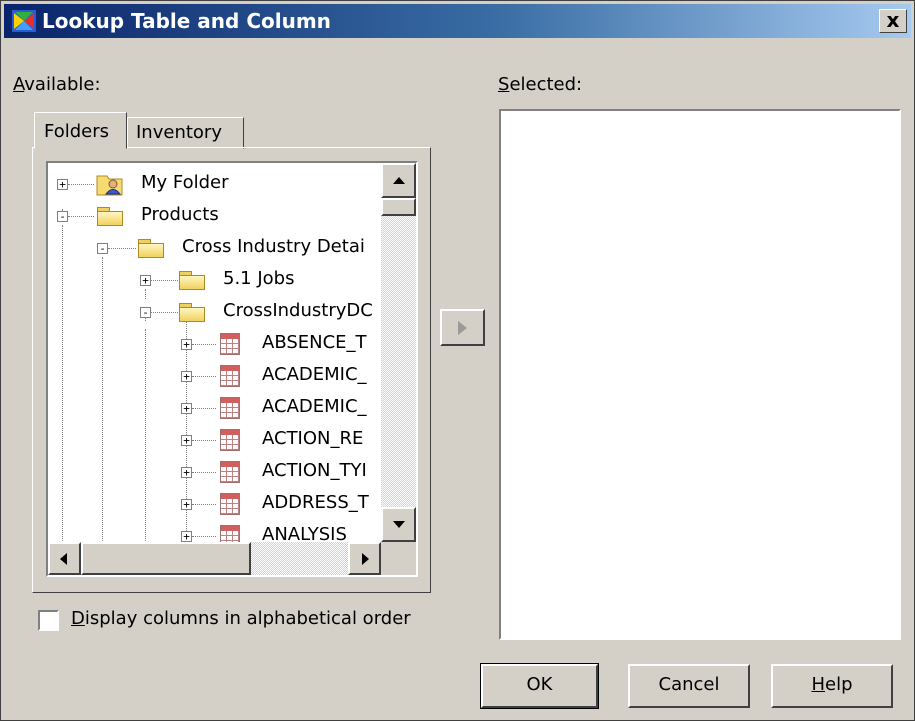  I want to click on tree-item-label: Cross Industry Detai, so click(273, 246).